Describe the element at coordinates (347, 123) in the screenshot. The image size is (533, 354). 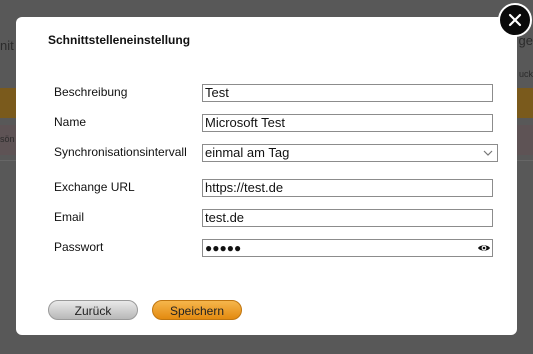
I see `name-input: Microsoft Test` at that location.